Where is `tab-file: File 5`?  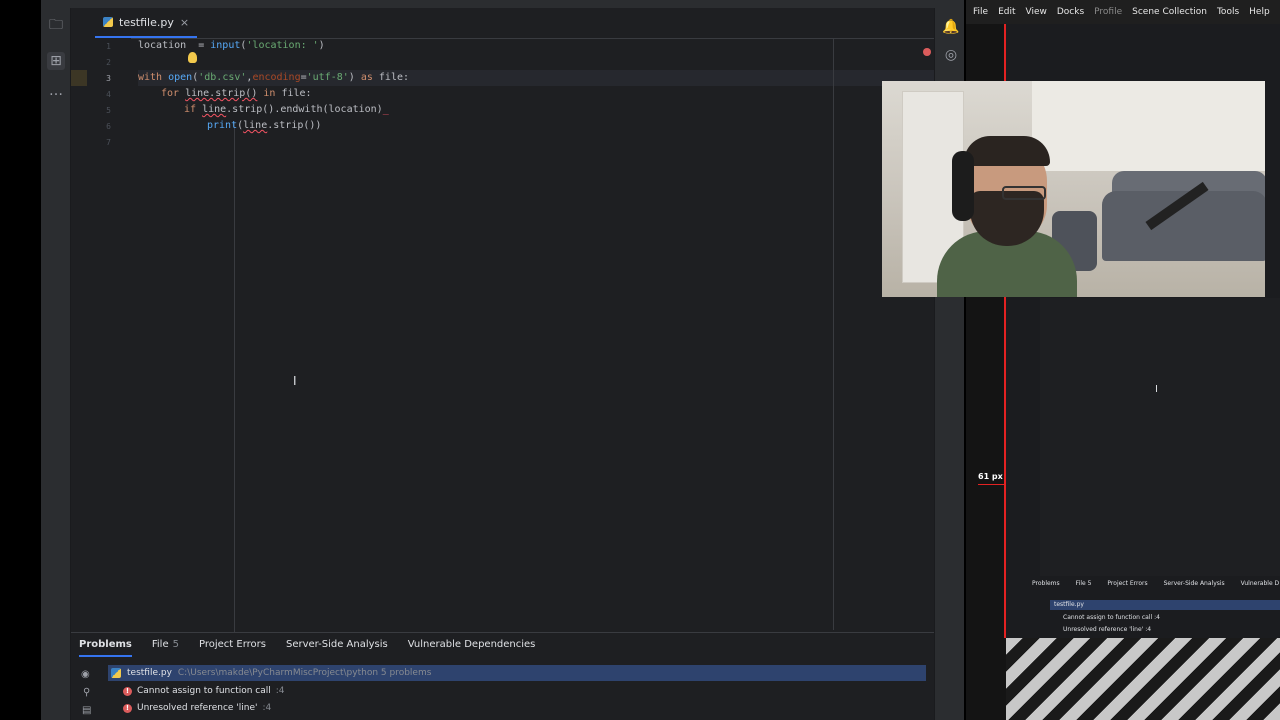 tab-file: File 5 is located at coordinates (165, 648).